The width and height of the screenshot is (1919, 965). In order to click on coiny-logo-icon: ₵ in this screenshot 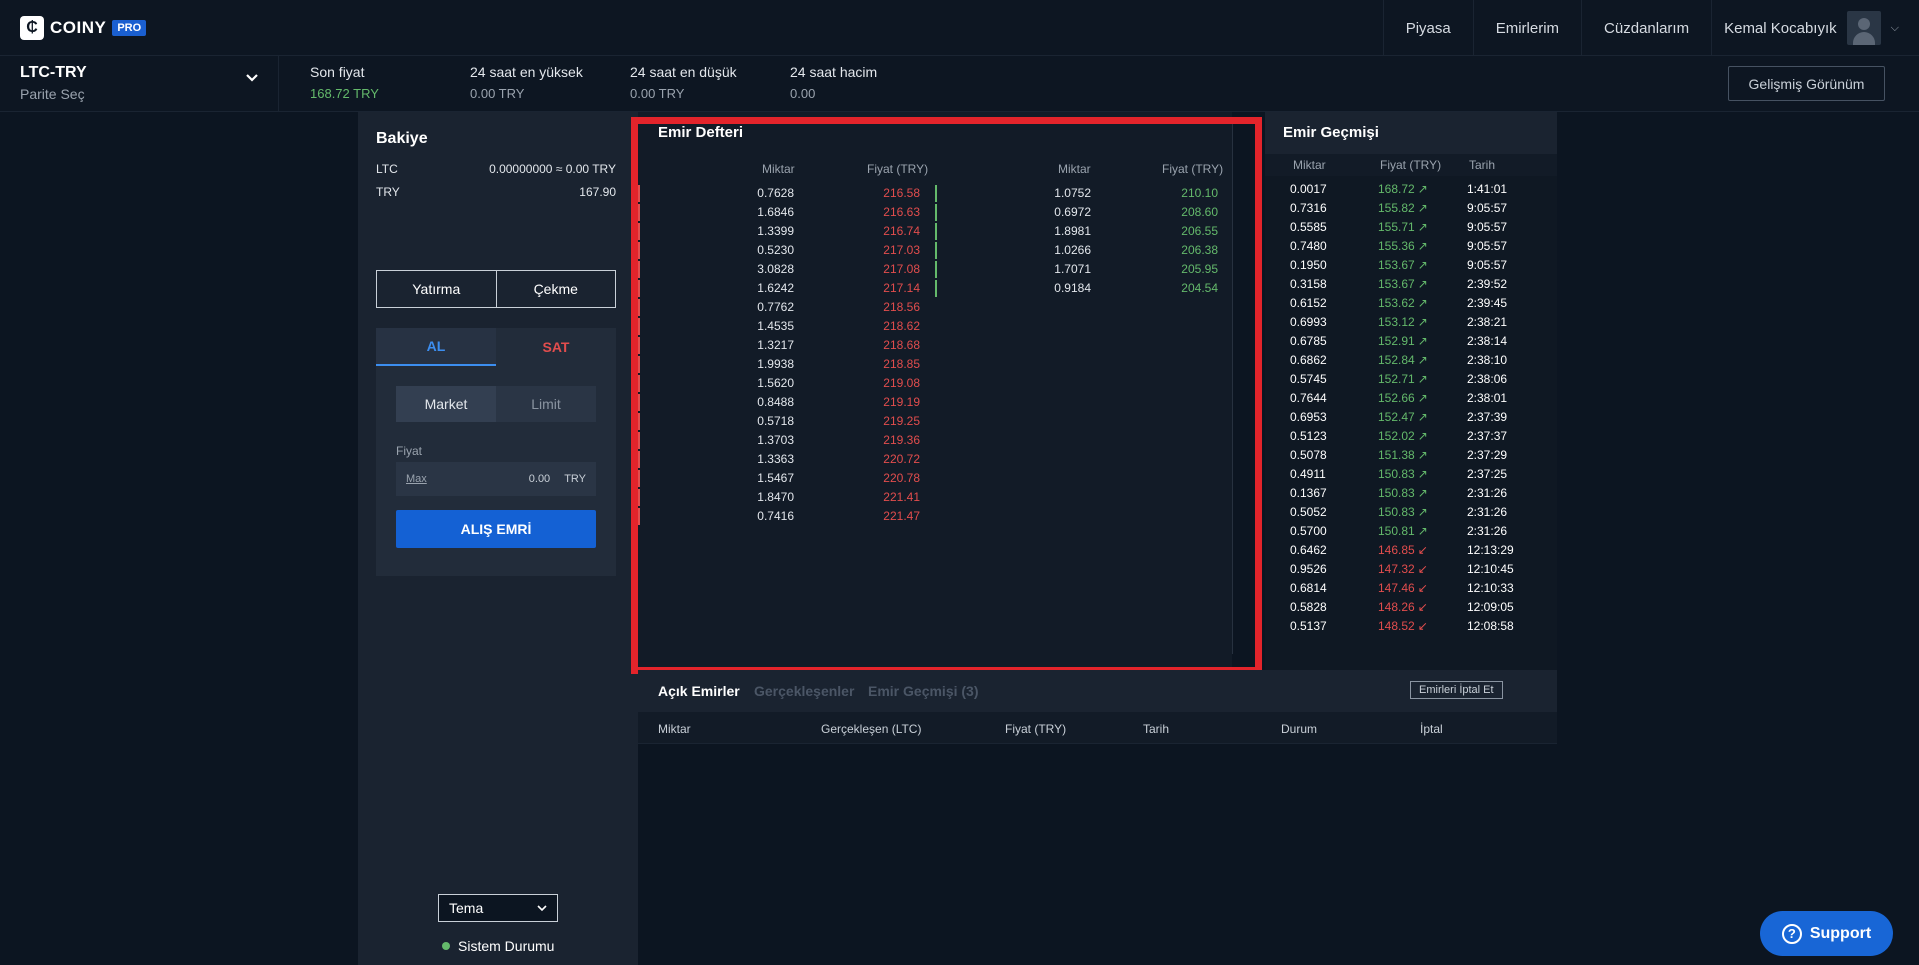, I will do `click(32, 28)`.